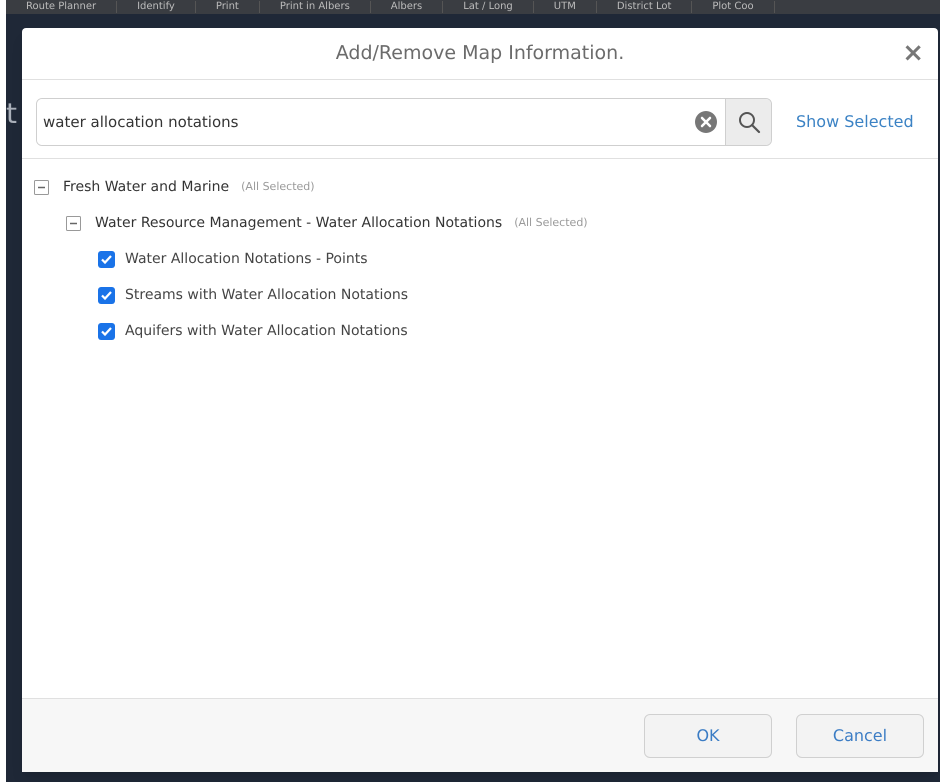  What do you see at coordinates (407, 7) in the screenshot?
I see `toolbar-tab: Albers` at bounding box center [407, 7].